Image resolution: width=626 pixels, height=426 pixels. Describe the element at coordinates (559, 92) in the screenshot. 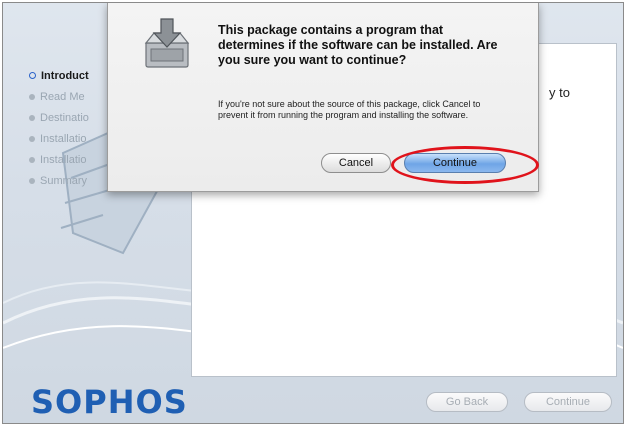

I see `content-text: y to` at that location.